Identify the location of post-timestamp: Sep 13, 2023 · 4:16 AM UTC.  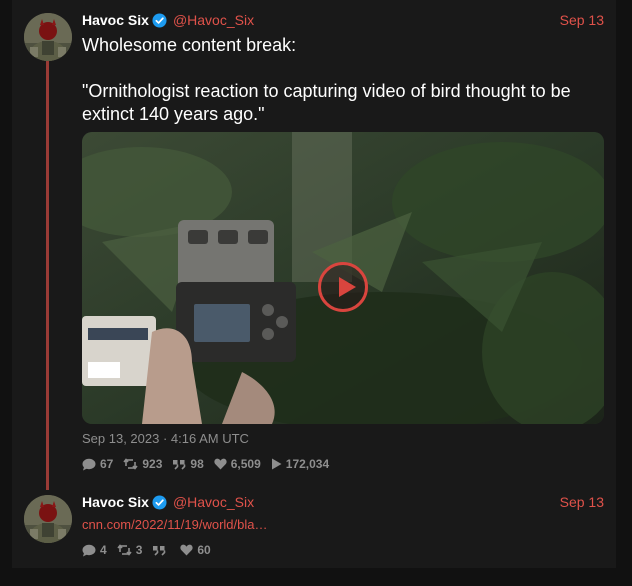
(165, 438).